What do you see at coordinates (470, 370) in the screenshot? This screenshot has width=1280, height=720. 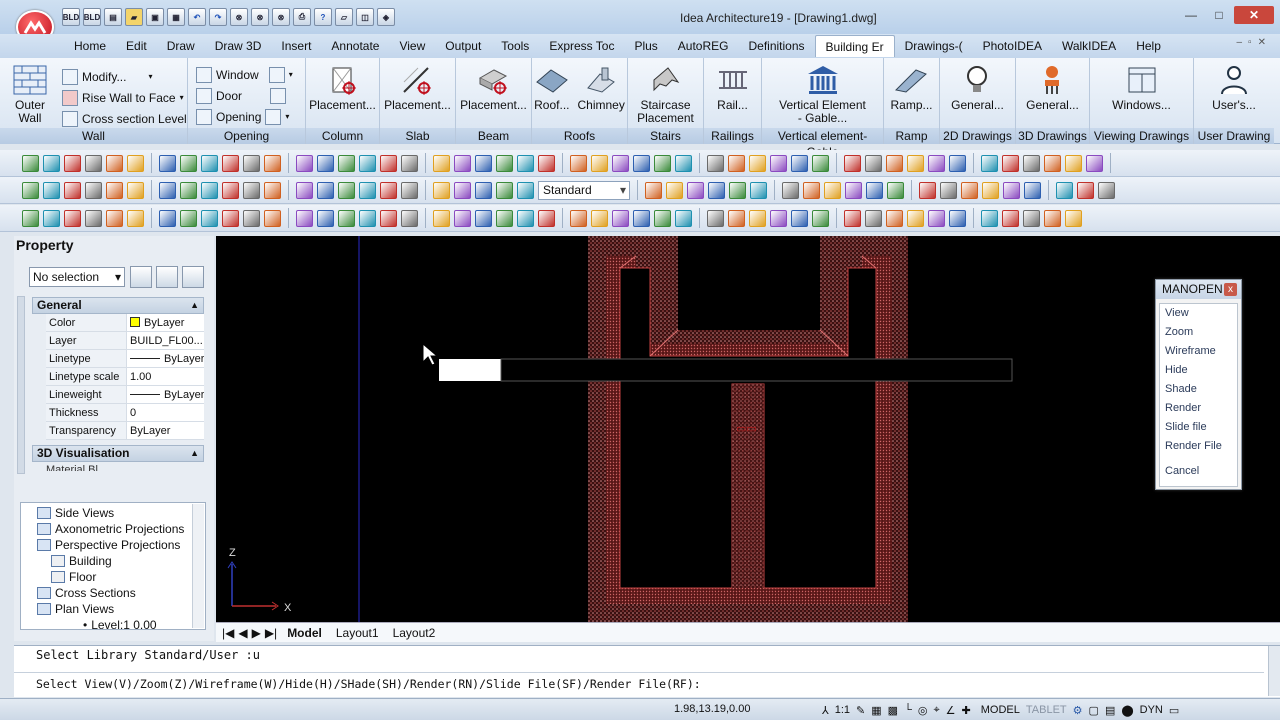 I see `input-box` at bounding box center [470, 370].